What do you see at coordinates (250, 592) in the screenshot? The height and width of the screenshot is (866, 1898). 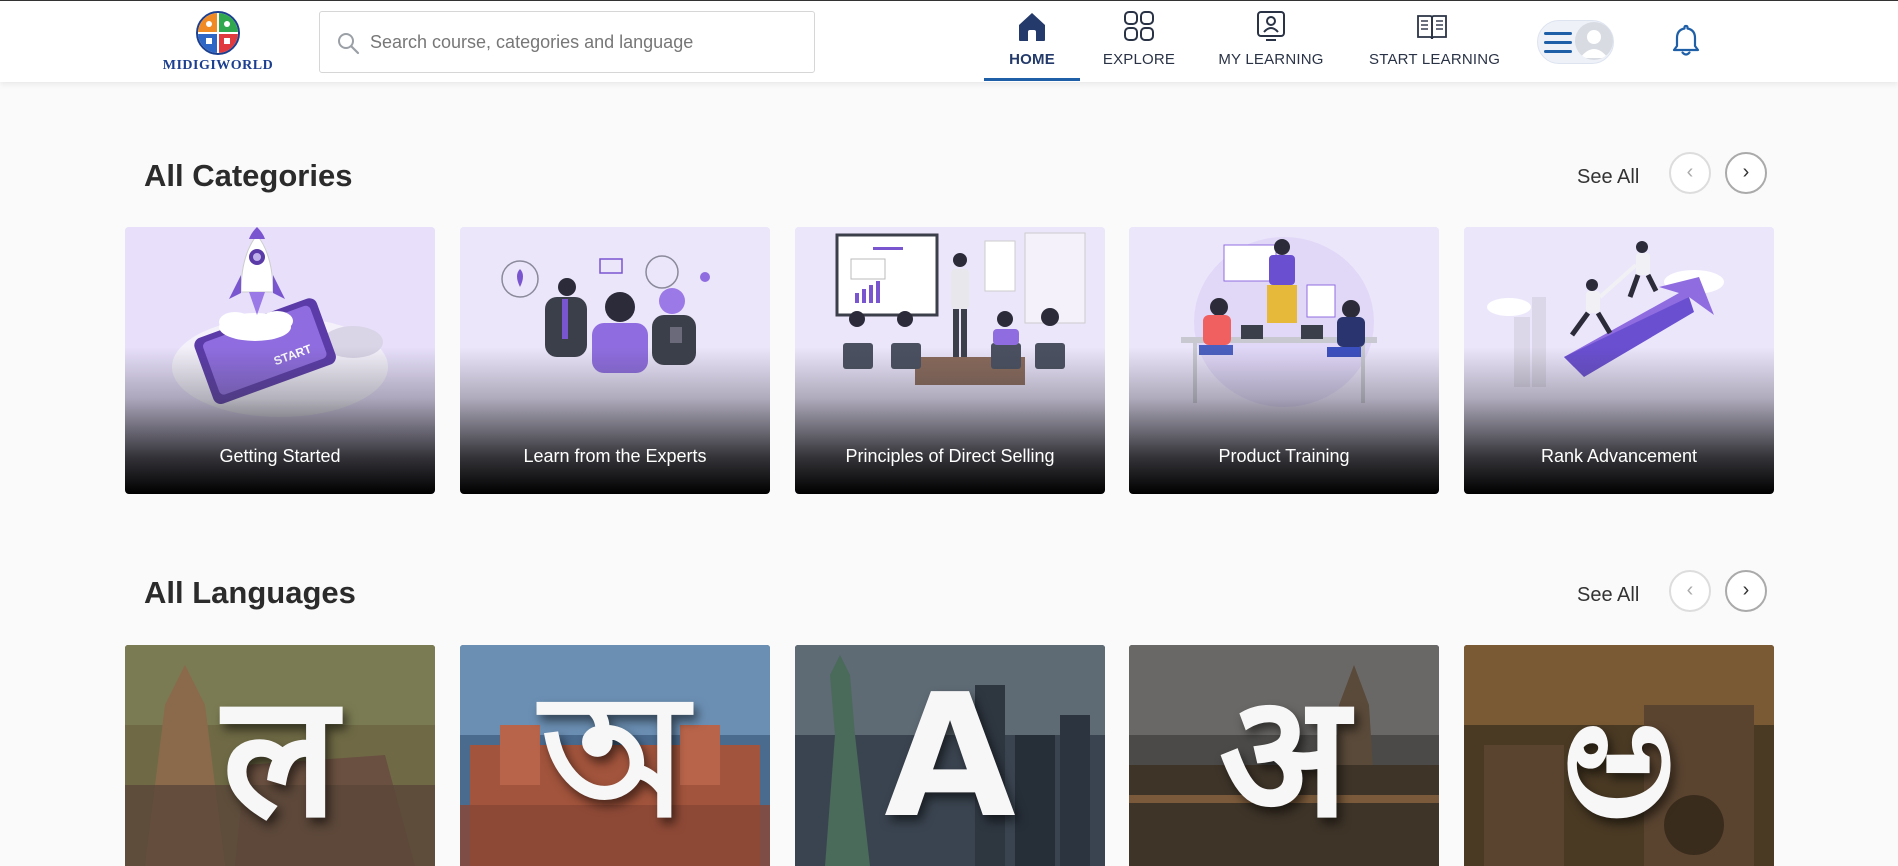 I see `languages-title: All Languages` at bounding box center [250, 592].